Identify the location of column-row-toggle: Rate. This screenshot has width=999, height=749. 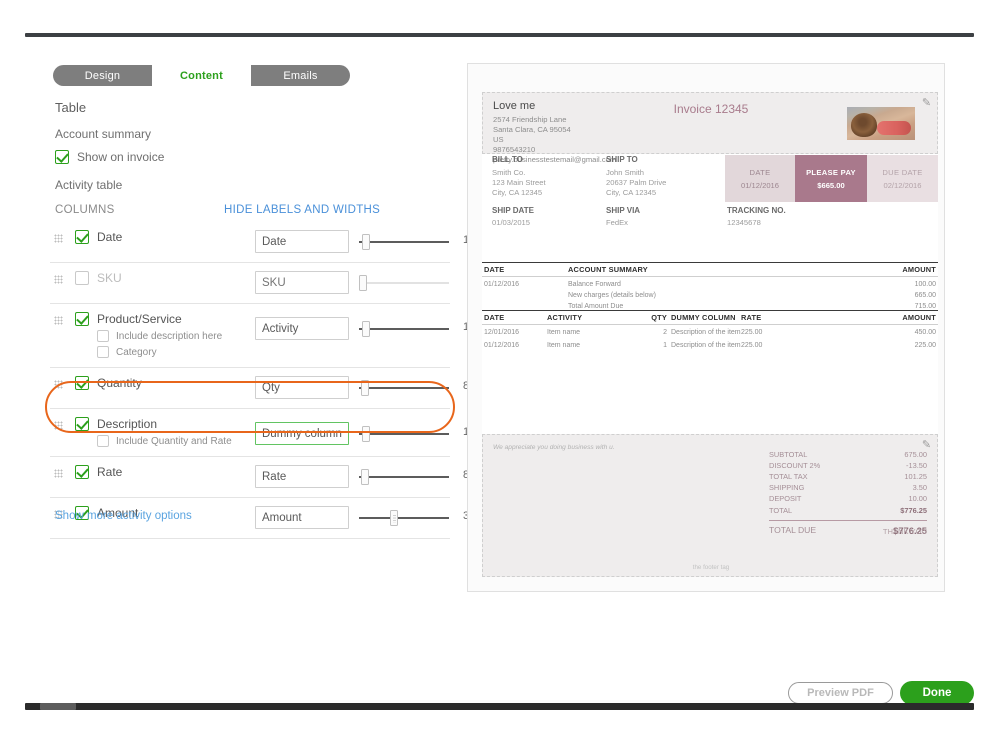
(163, 472).